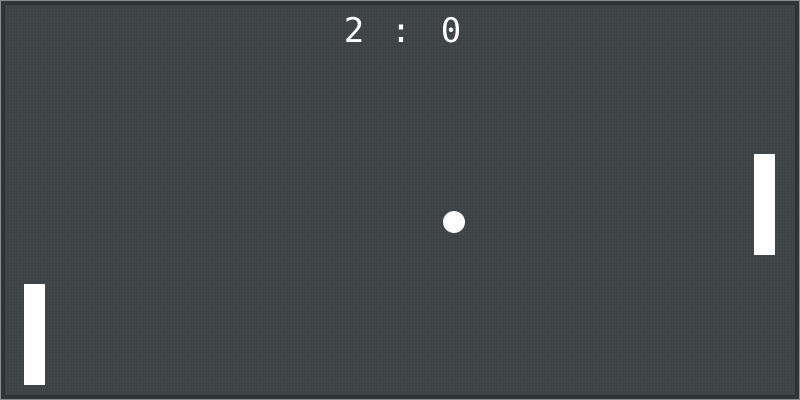 The width and height of the screenshot is (800, 400). I want to click on left-paddle, so click(34, 334).